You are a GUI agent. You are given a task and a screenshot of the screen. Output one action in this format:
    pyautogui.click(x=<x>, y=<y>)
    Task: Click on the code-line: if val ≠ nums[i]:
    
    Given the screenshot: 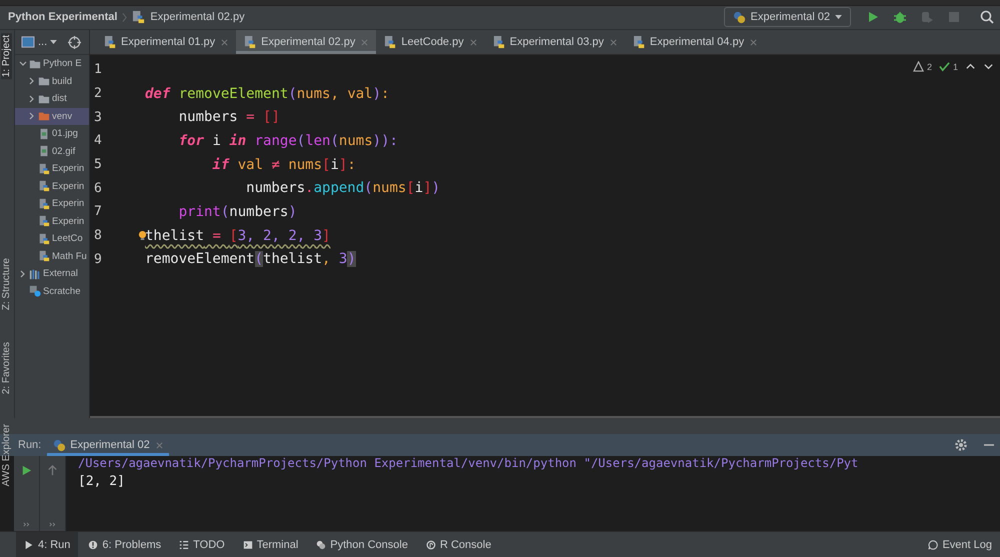 What is the action you would take?
    pyautogui.click(x=283, y=164)
    